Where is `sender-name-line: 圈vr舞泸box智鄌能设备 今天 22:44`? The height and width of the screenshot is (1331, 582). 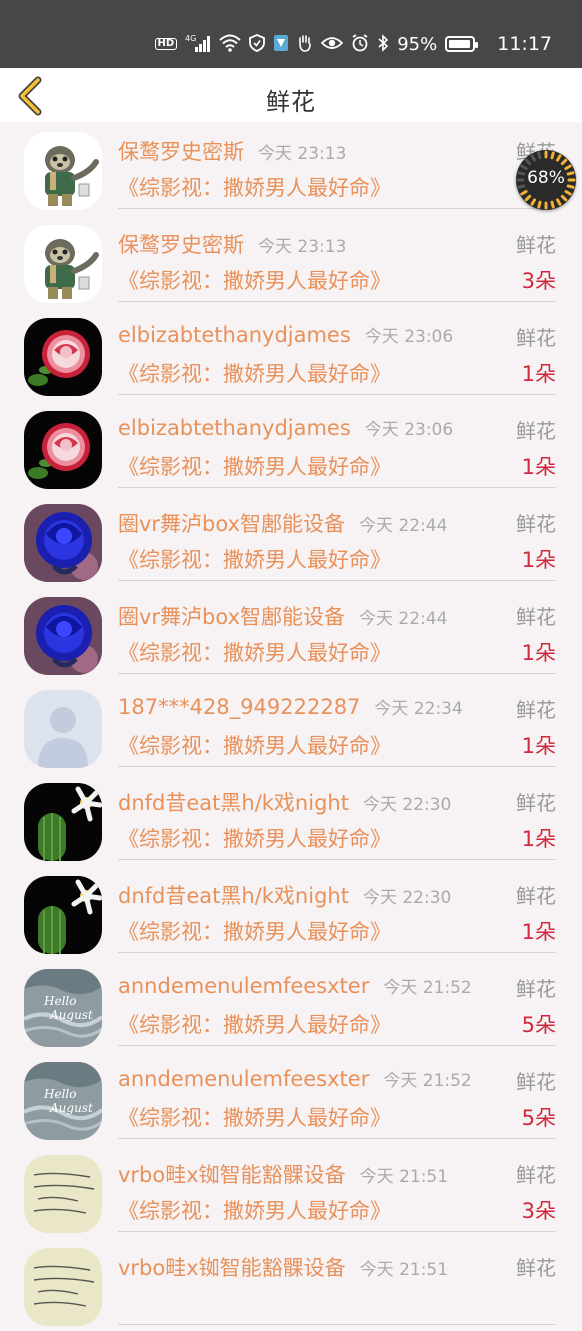 sender-name-line: 圈vr舞泸box智鄌能设备 今天 22:44 is located at coordinates (282, 523).